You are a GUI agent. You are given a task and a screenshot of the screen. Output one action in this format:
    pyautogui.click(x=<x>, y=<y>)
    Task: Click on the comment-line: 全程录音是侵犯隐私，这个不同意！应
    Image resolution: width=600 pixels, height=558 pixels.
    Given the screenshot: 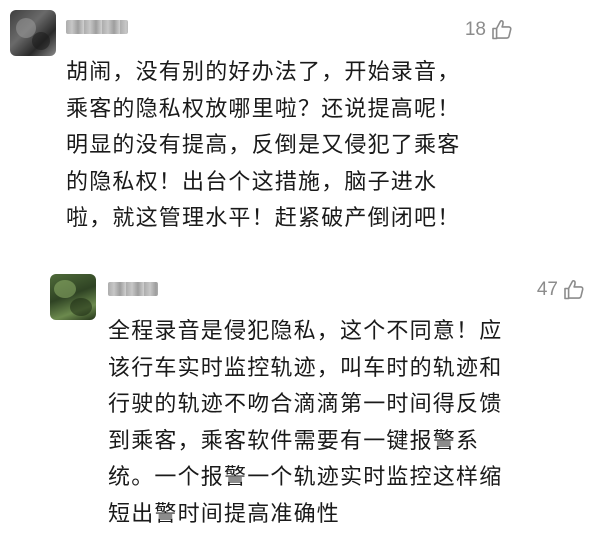 What is the action you would take?
    pyautogui.click(x=305, y=331)
    